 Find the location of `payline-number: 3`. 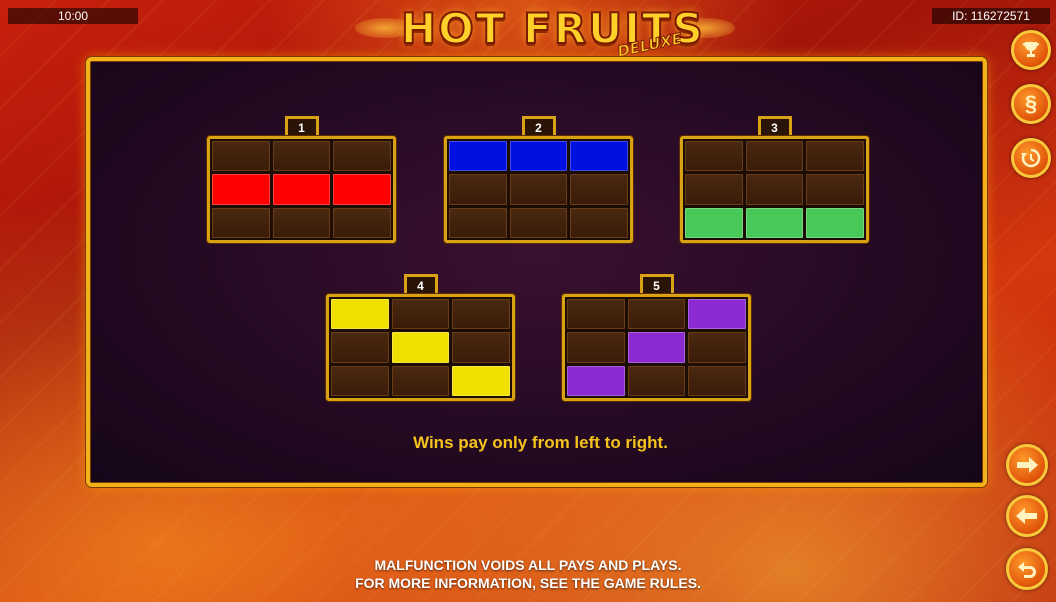

payline-number: 3 is located at coordinates (774, 127).